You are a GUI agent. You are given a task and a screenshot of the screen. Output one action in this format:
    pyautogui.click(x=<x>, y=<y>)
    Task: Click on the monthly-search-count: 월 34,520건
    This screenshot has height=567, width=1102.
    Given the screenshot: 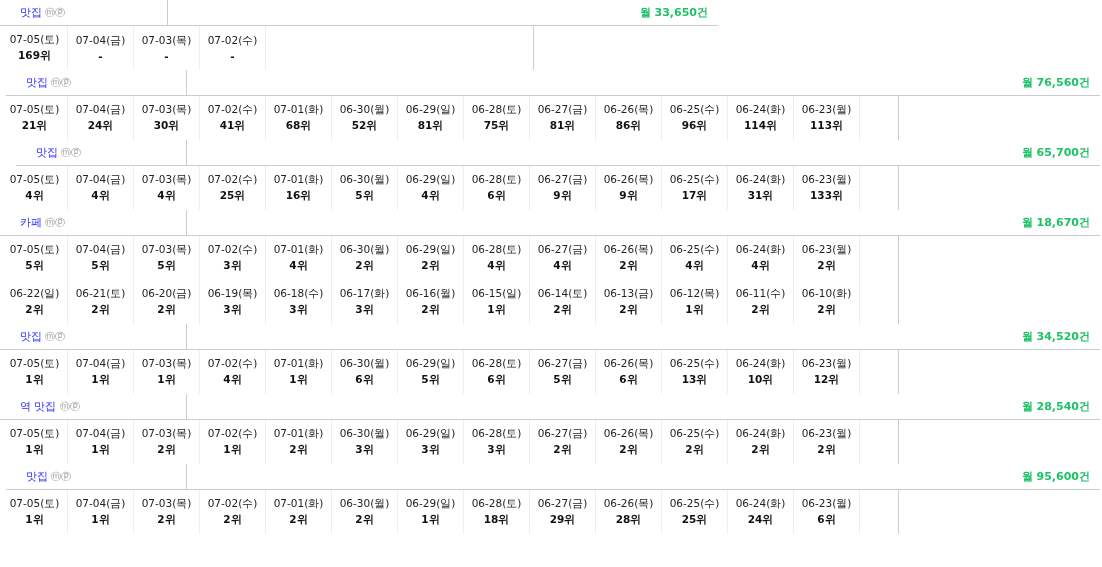 What is the action you would take?
    pyautogui.click(x=1056, y=336)
    